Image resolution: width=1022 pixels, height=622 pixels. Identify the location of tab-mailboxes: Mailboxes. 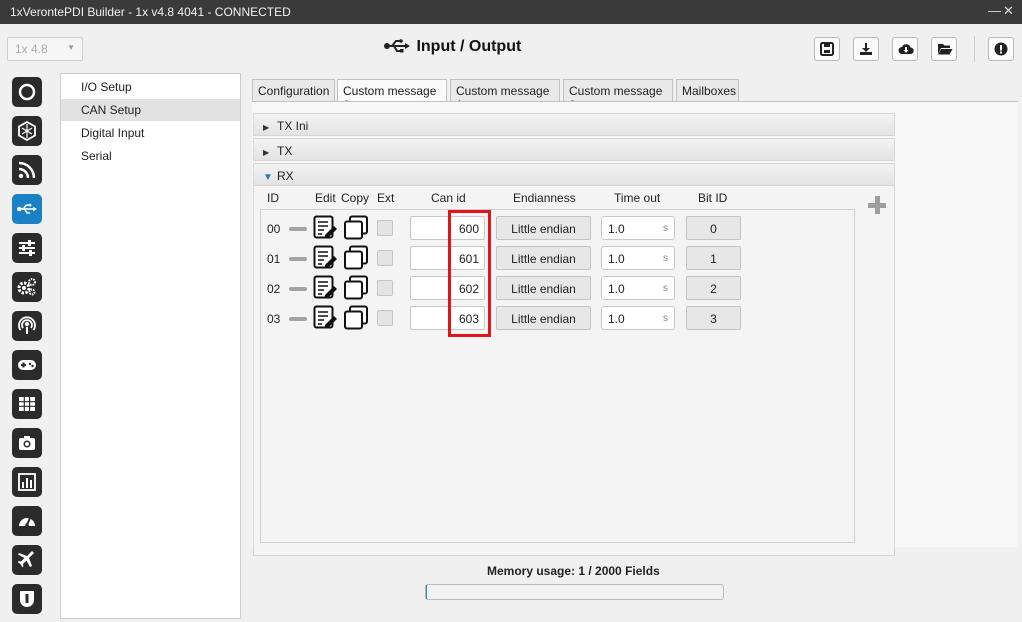
(707, 90).